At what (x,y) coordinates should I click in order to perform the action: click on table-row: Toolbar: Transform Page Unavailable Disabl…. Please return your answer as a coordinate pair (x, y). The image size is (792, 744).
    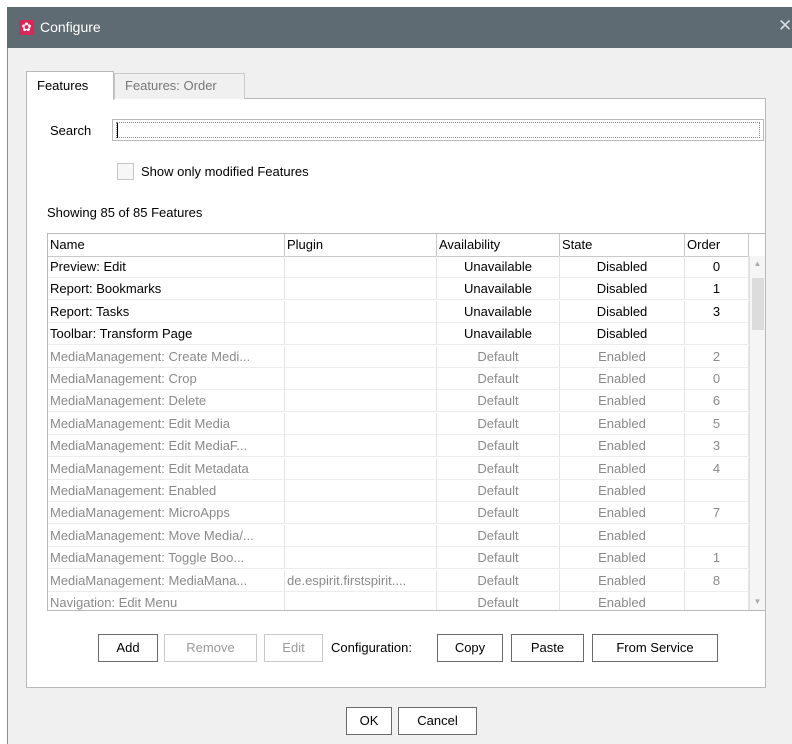
    Looking at the image, I should click on (398, 334).